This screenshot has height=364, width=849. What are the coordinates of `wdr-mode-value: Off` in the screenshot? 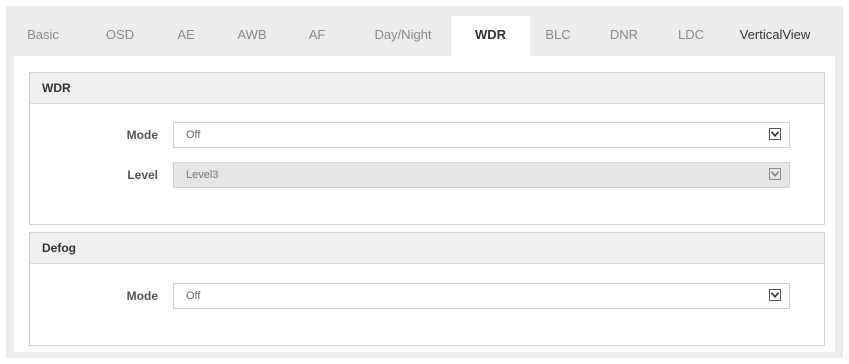 It's located at (193, 135).